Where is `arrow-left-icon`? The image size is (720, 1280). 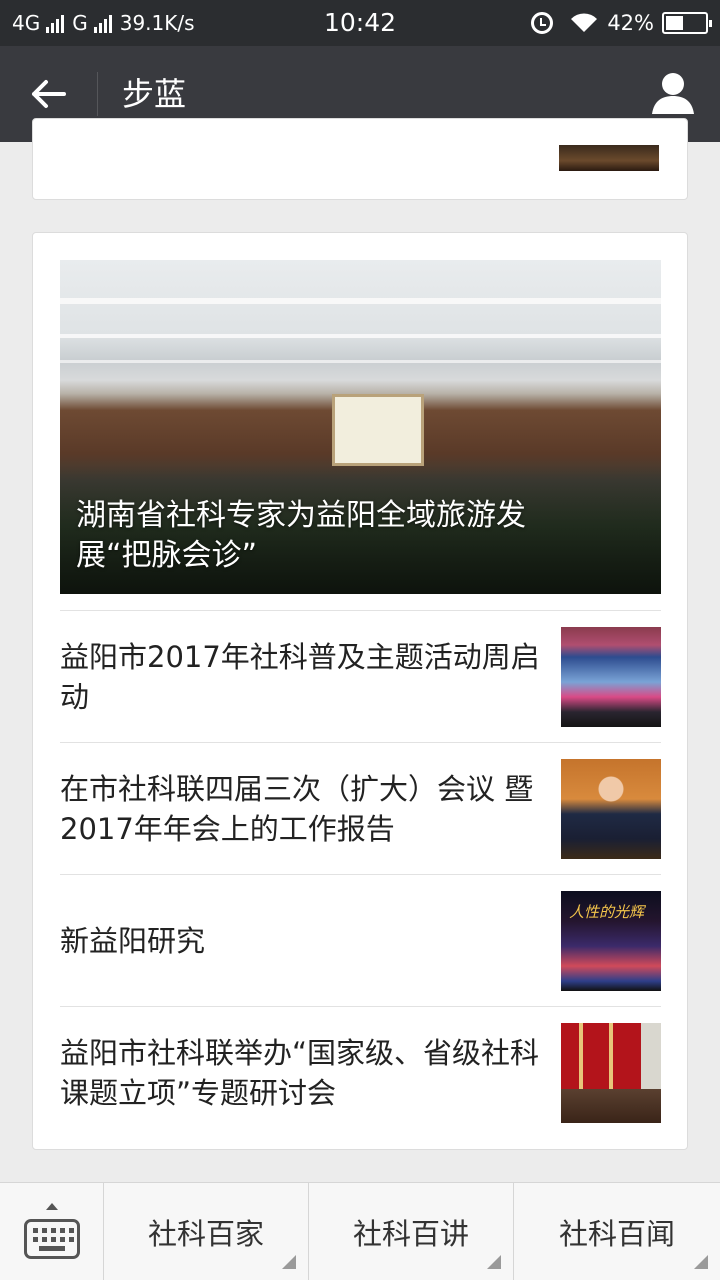
arrow-left-icon is located at coordinates (49, 94).